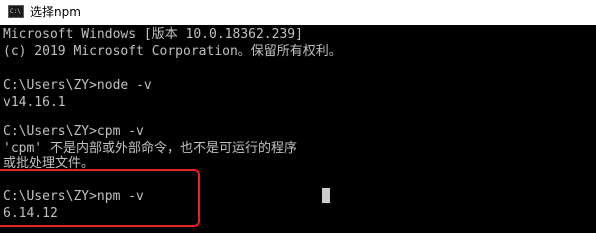 The width and height of the screenshot is (596, 240). What do you see at coordinates (326, 195) in the screenshot?
I see `text-cursor` at bounding box center [326, 195].